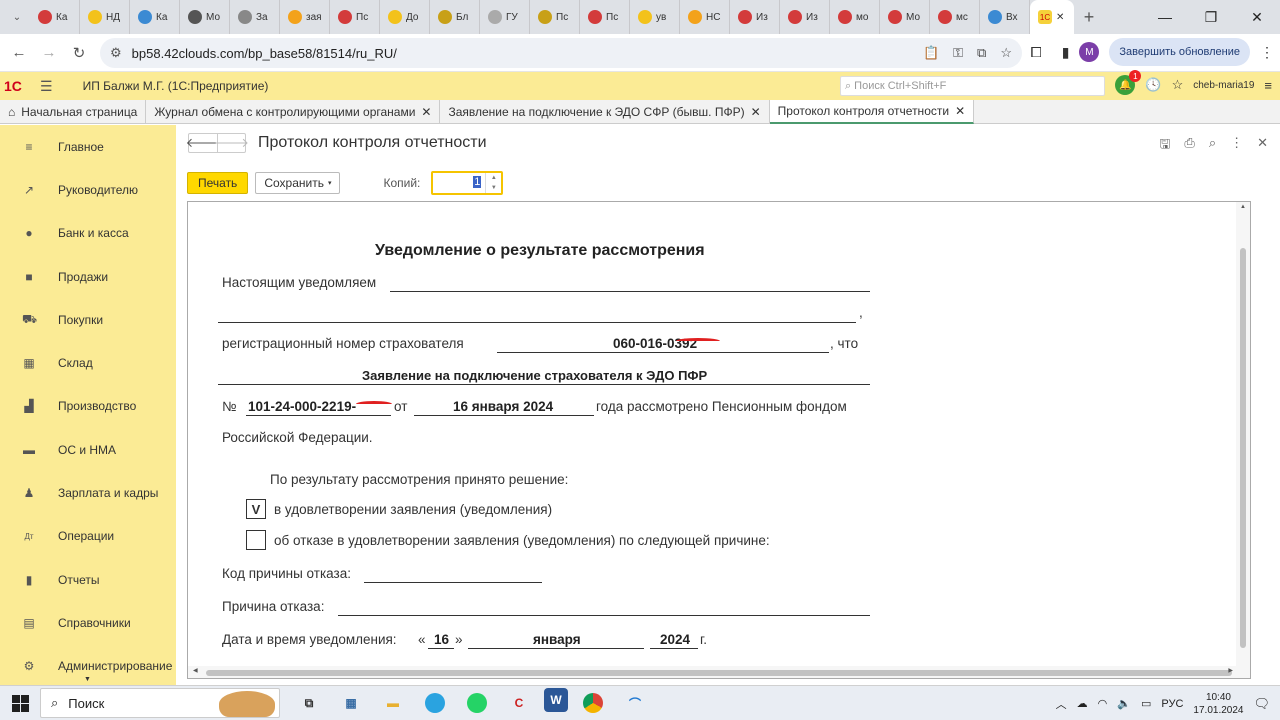 The height and width of the screenshot is (720, 1280). I want to click on print-icon: ⎙, so click(1189, 146).